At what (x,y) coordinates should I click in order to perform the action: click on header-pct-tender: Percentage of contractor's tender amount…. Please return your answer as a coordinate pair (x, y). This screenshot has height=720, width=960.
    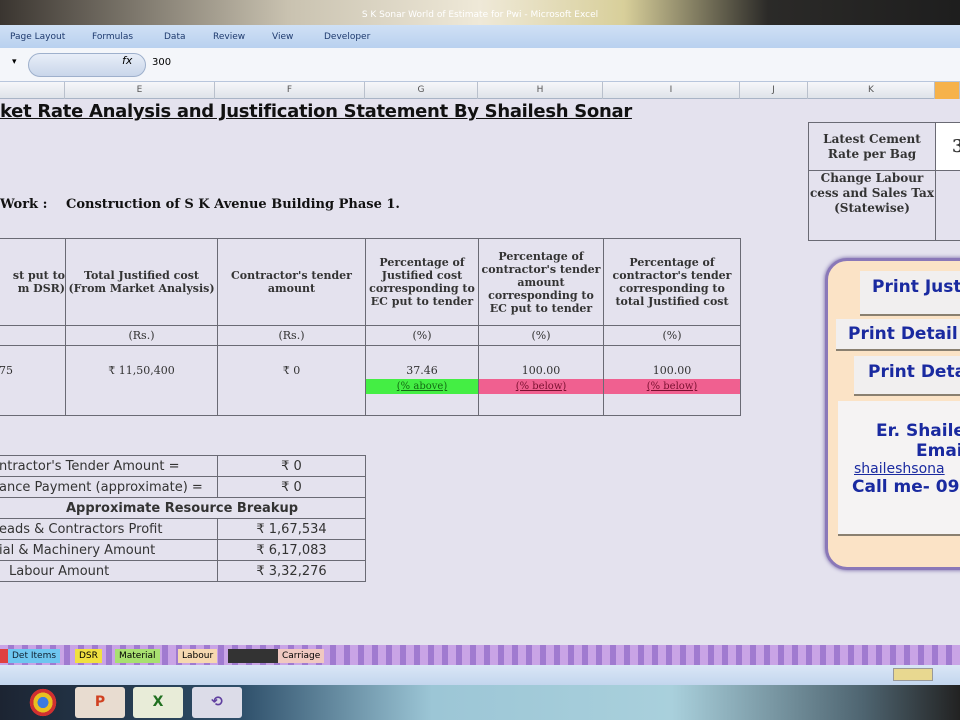
    Looking at the image, I should click on (541, 282).